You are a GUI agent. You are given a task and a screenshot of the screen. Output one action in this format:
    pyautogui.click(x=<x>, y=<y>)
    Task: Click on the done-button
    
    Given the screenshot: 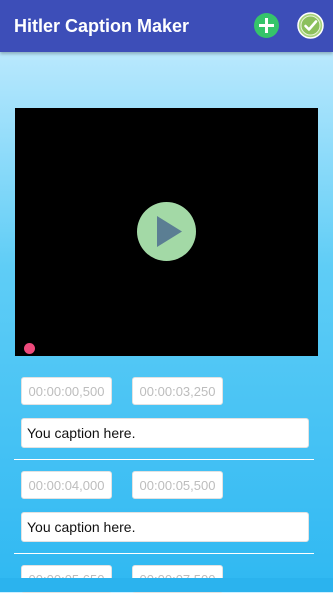 What is the action you would take?
    pyautogui.click(x=310, y=25)
    